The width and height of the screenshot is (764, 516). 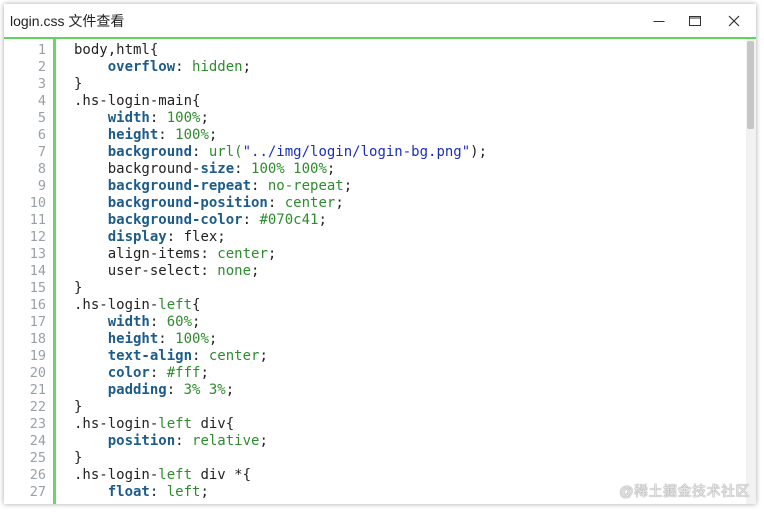 What do you see at coordinates (280, 373) in the screenshot?
I see `code-line: color: #fff;` at bounding box center [280, 373].